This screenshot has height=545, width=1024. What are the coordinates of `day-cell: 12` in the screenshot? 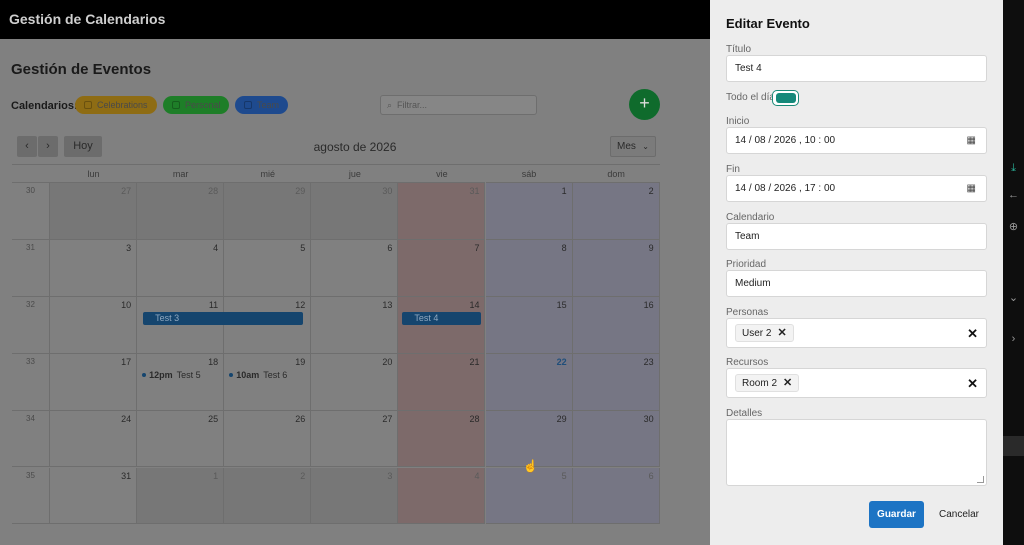 It's located at (268, 325).